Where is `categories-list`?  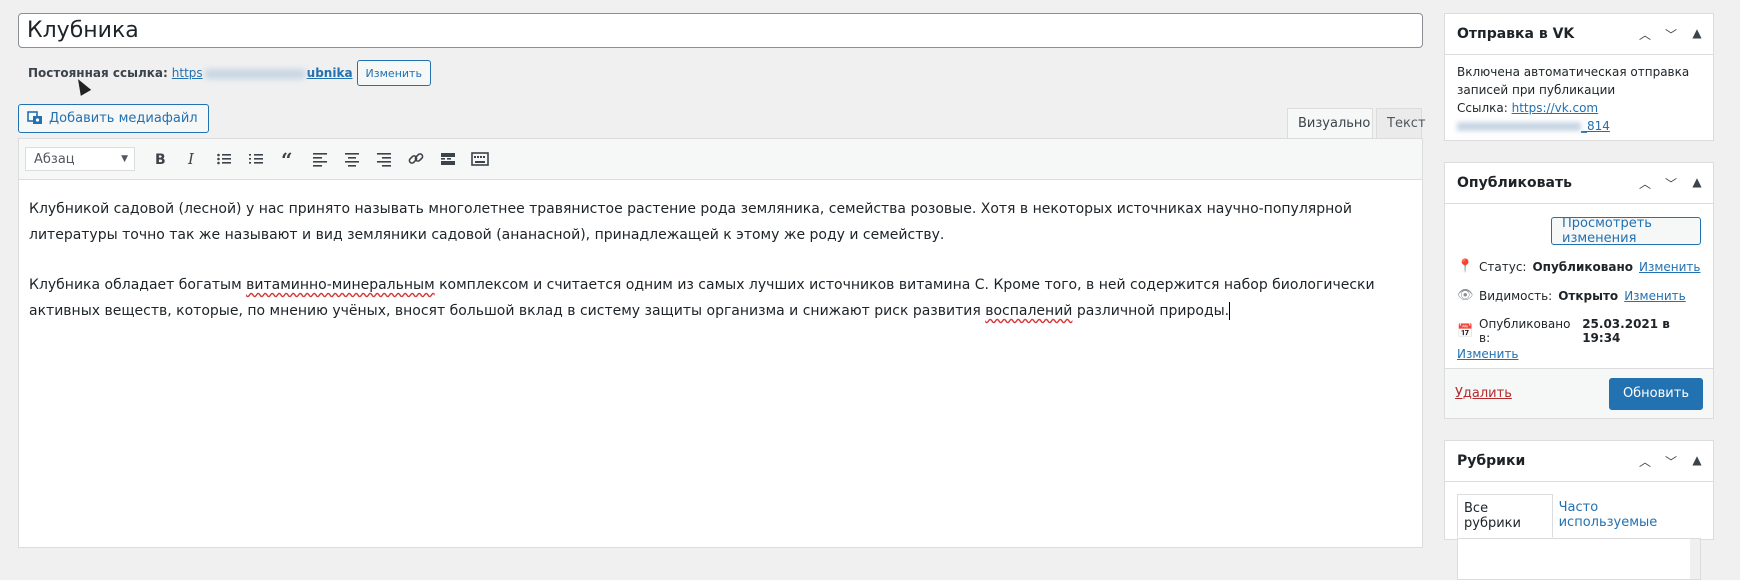 categories-list is located at coordinates (1579, 559).